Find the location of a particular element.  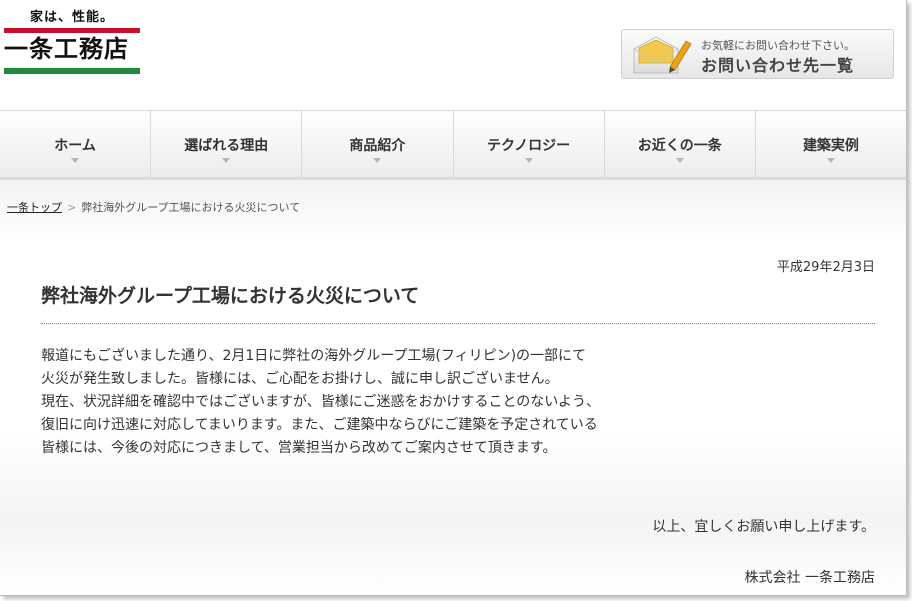

breadcrumb-home-link: 一条トップ is located at coordinates (34, 207).